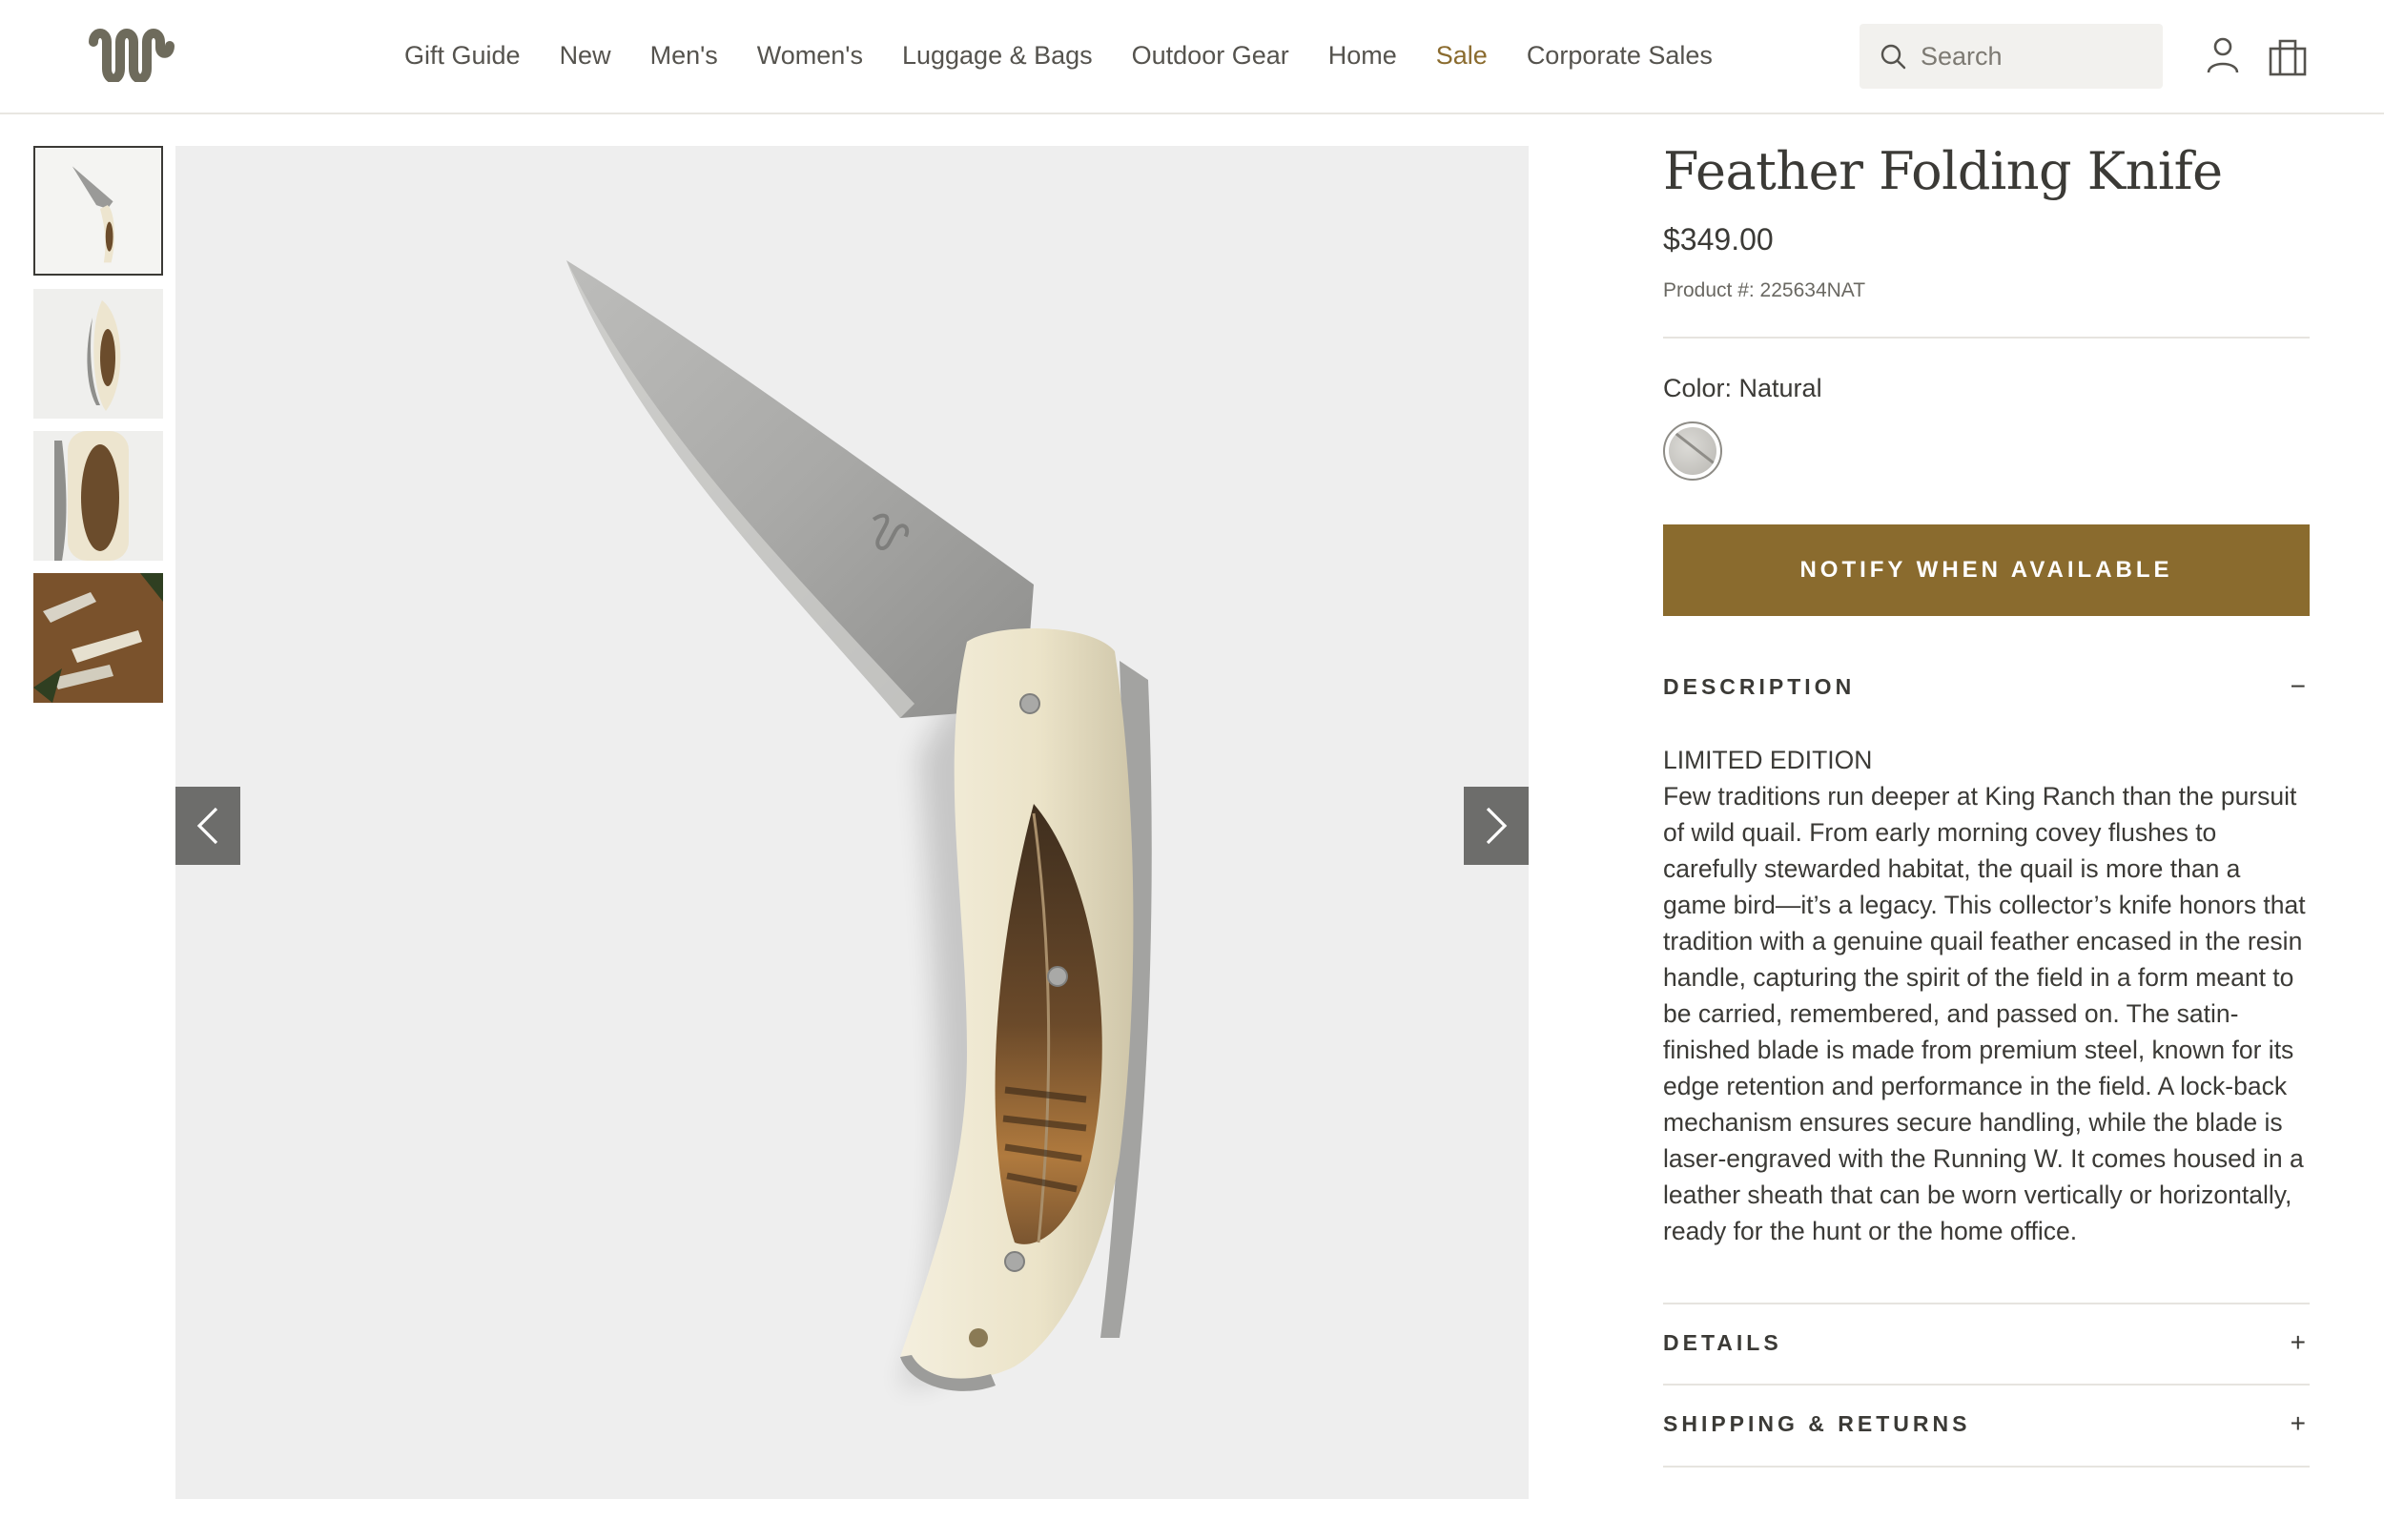 The width and height of the screenshot is (2384, 1540). What do you see at coordinates (1692, 451) in the screenshot?
I see `color-swatch-natural` at bounding box center [1692, 451].